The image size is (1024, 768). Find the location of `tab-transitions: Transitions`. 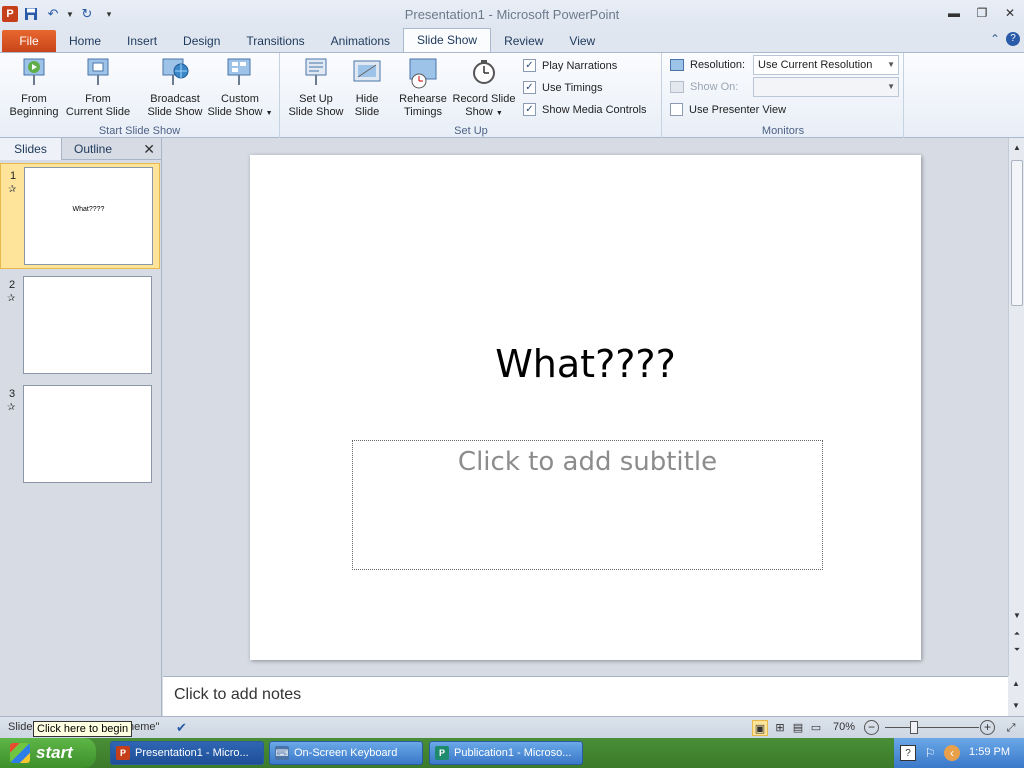

tab-transitions: Transitions is located at coordinates (275, 41).